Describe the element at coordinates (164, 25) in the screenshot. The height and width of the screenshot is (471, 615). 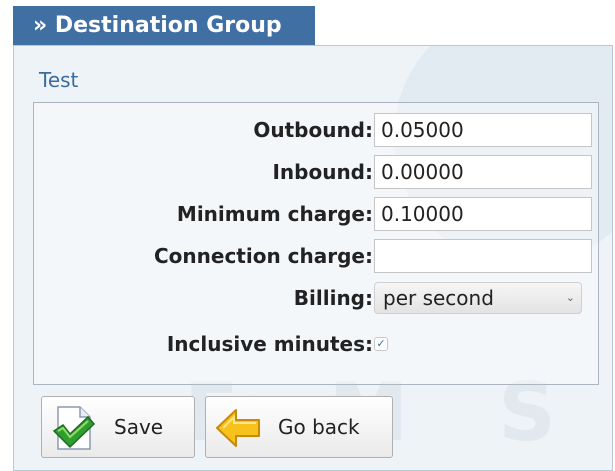
I see `page-title: » Destination Group` at that location.